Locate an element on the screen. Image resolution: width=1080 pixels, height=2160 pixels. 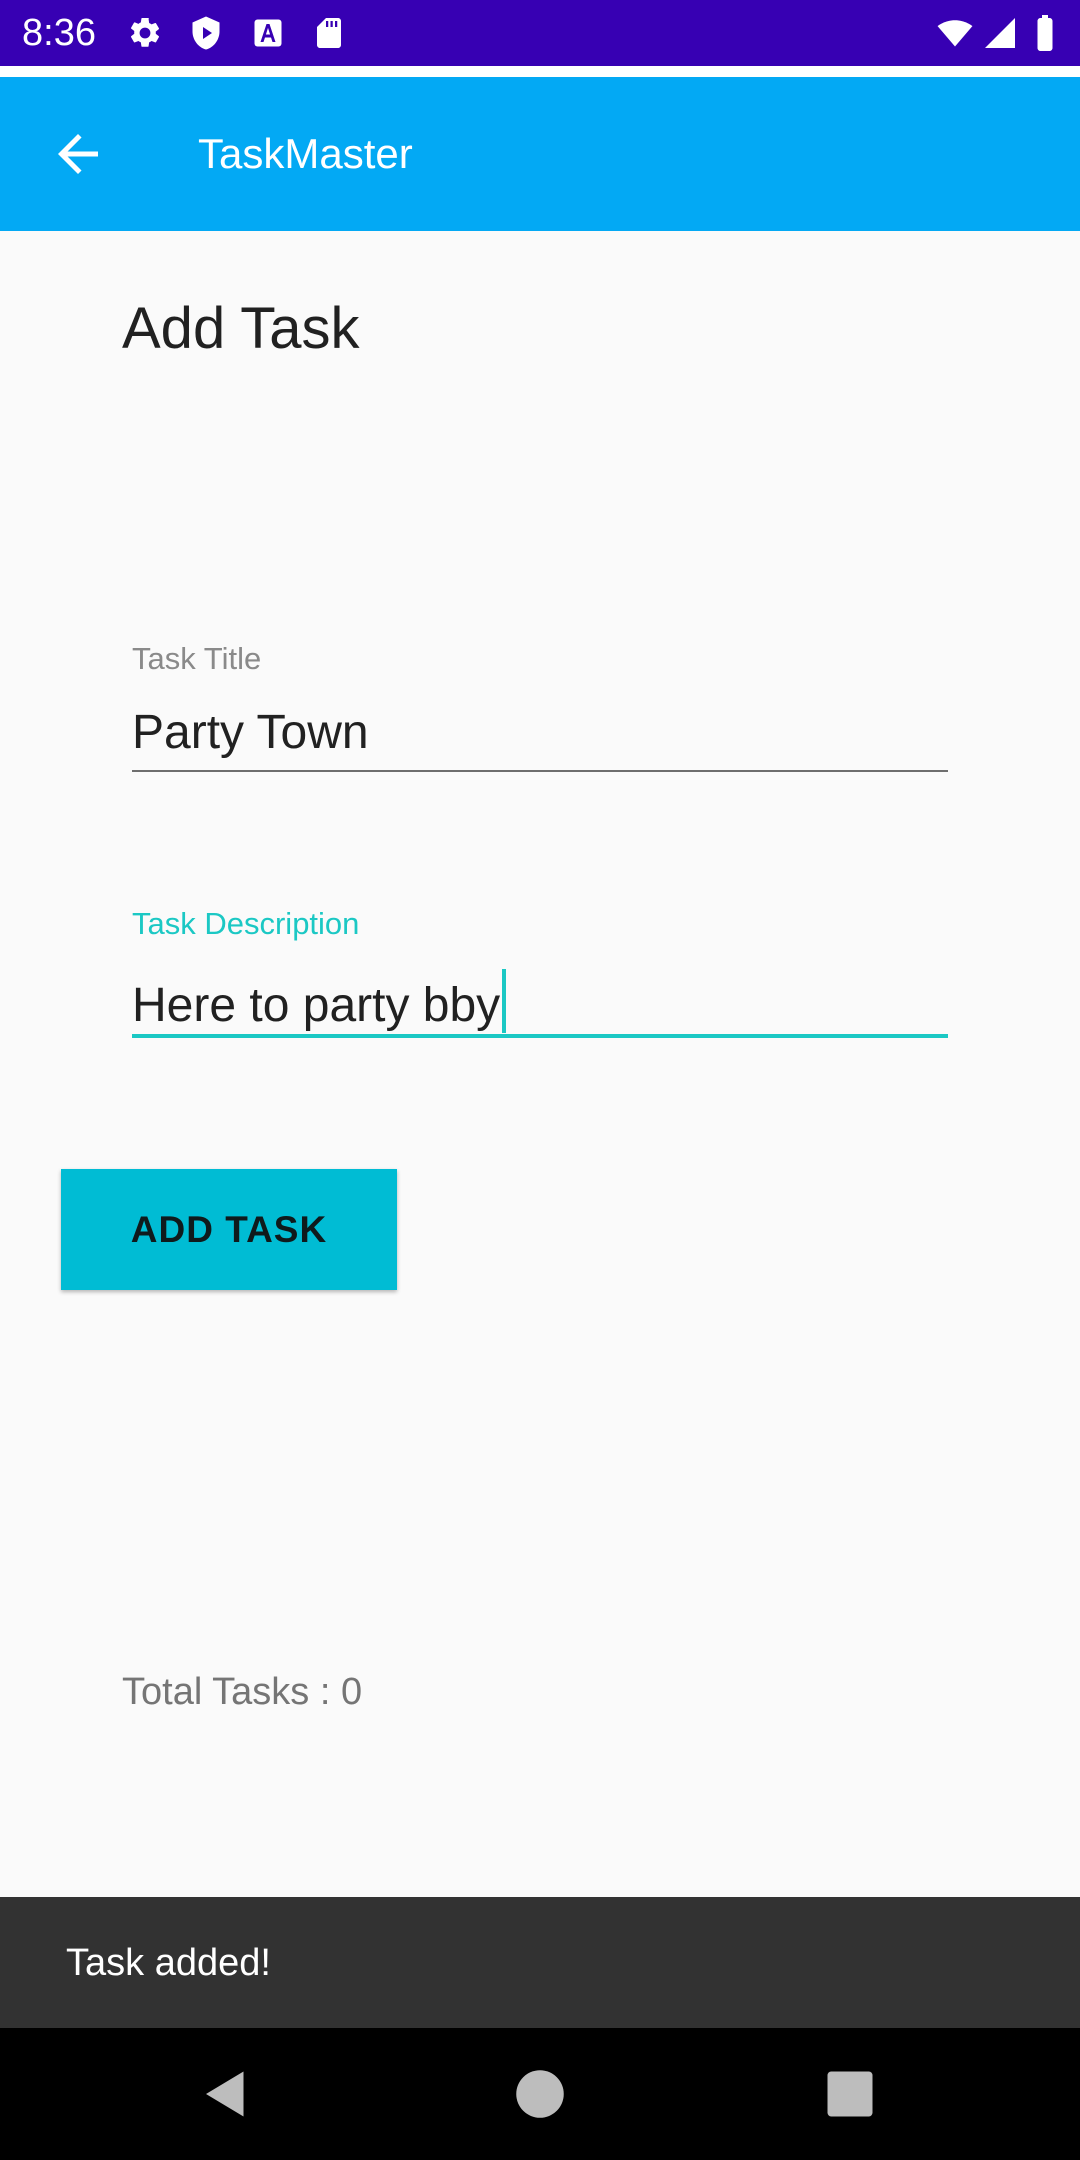
task-description-input: Here to party bby is located at coordinates (316, 1005).